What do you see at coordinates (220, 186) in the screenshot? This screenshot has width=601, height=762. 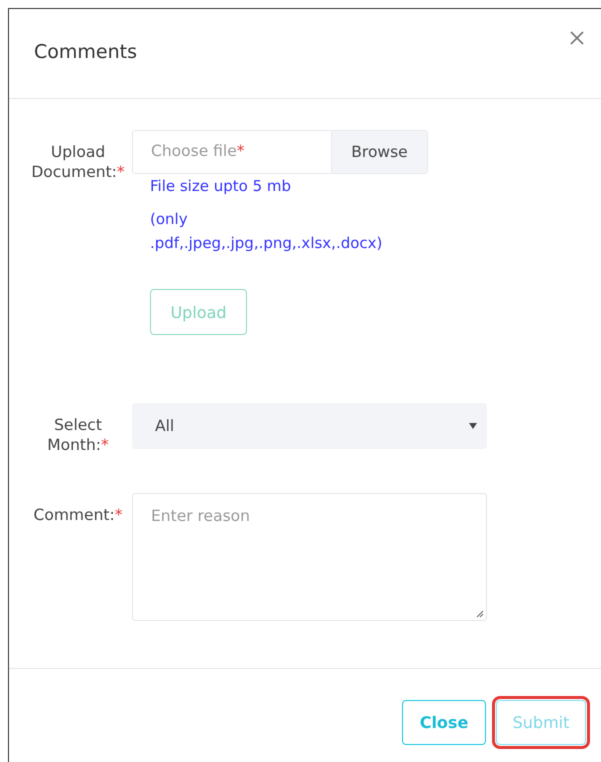 I see `file-hint: File size upto 5 mb` at bounding box center [220, 186].